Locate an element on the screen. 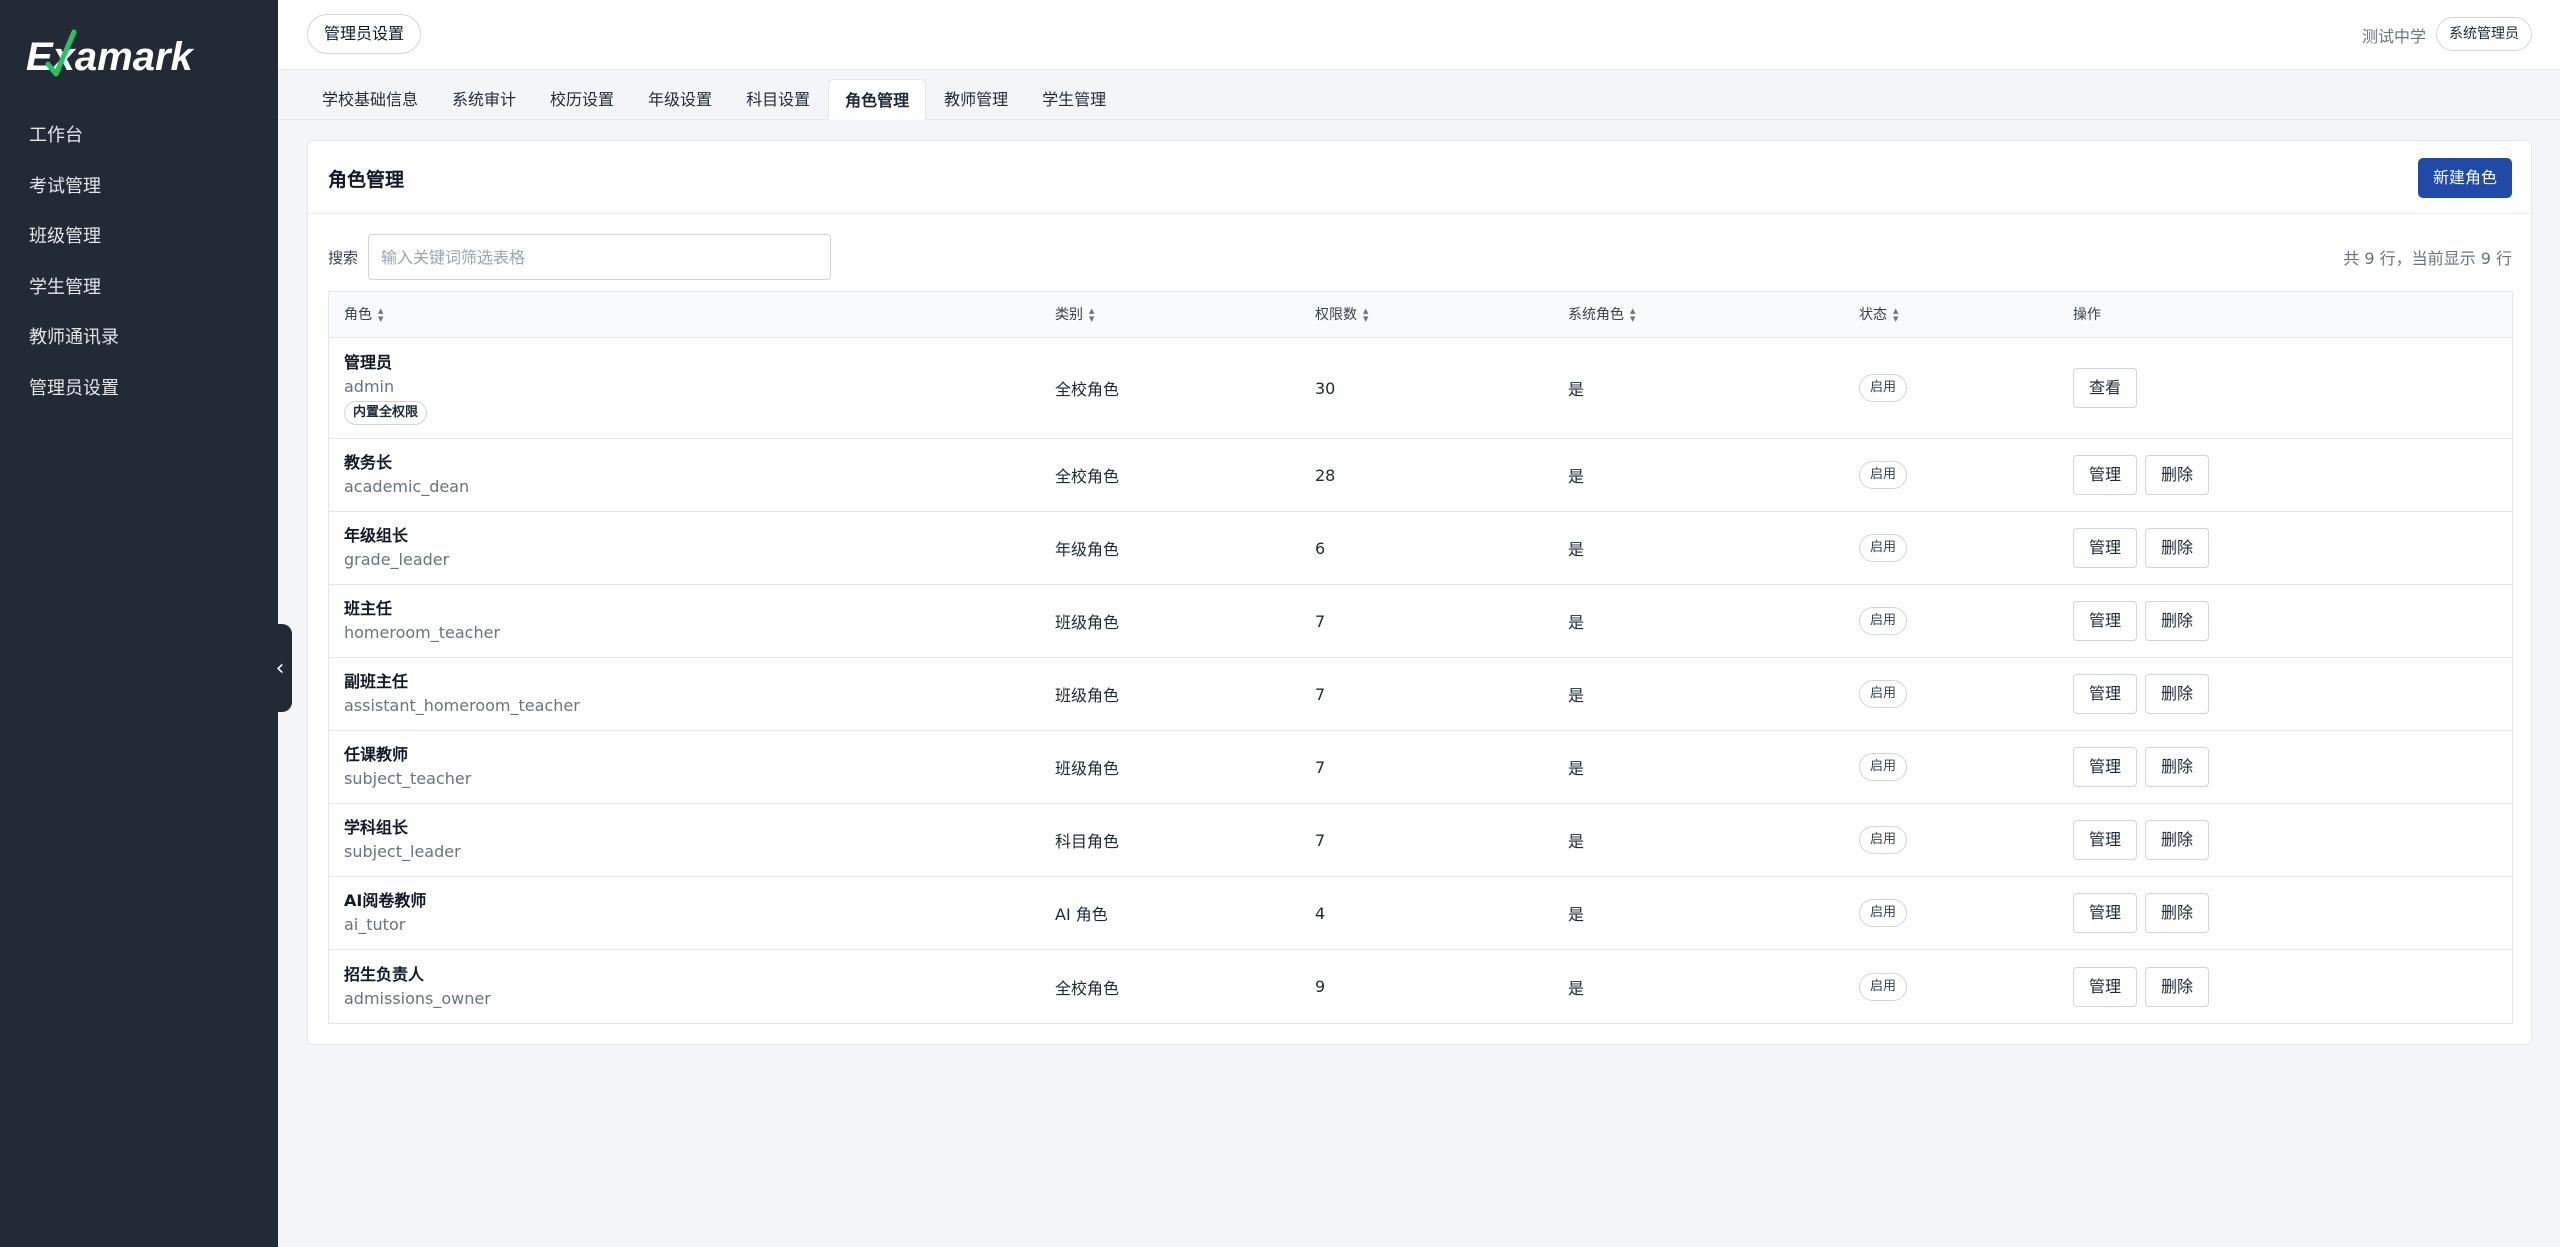  column-header-3: 系统角色 ▲ ▼ is located at coordinates (1698, 314).